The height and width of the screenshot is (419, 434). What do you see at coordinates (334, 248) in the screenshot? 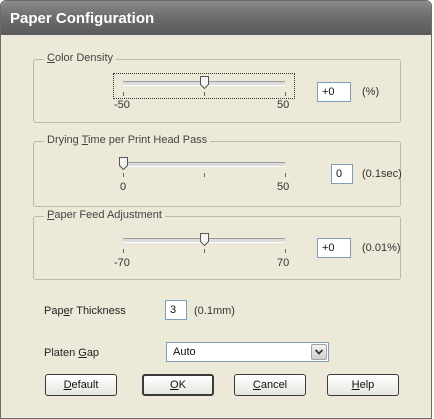
I see `paper-feed-value-field: +0` at bounding box center [334, 248].